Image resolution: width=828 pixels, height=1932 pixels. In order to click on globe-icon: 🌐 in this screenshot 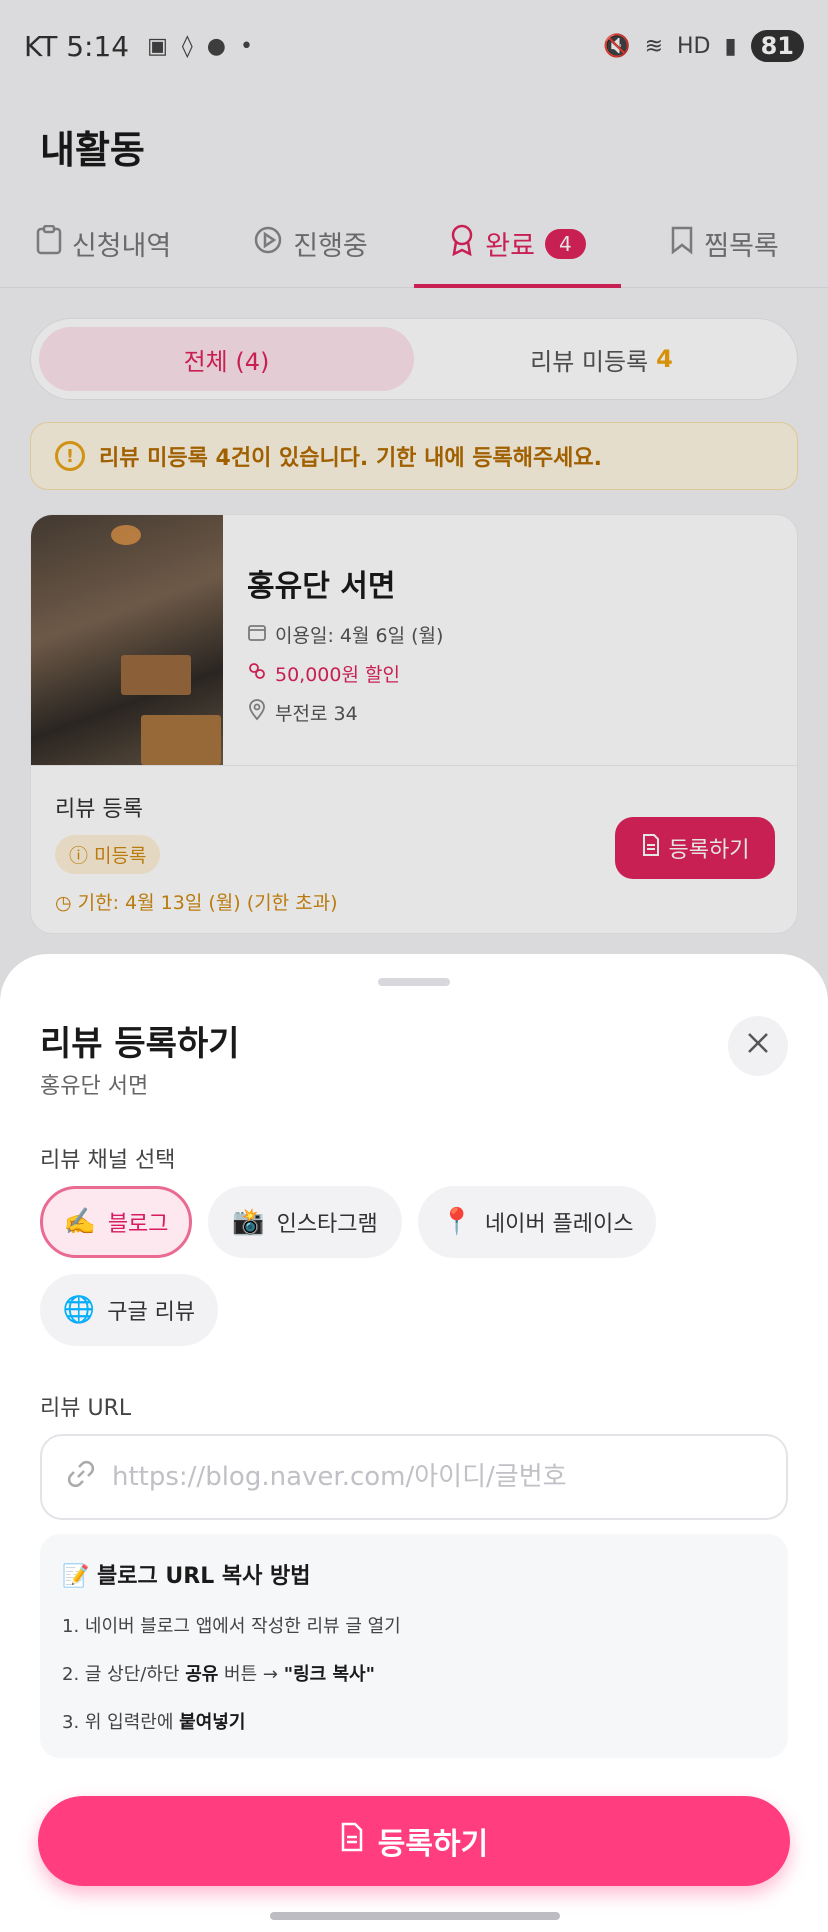, I will do `click(79, 1310)`.